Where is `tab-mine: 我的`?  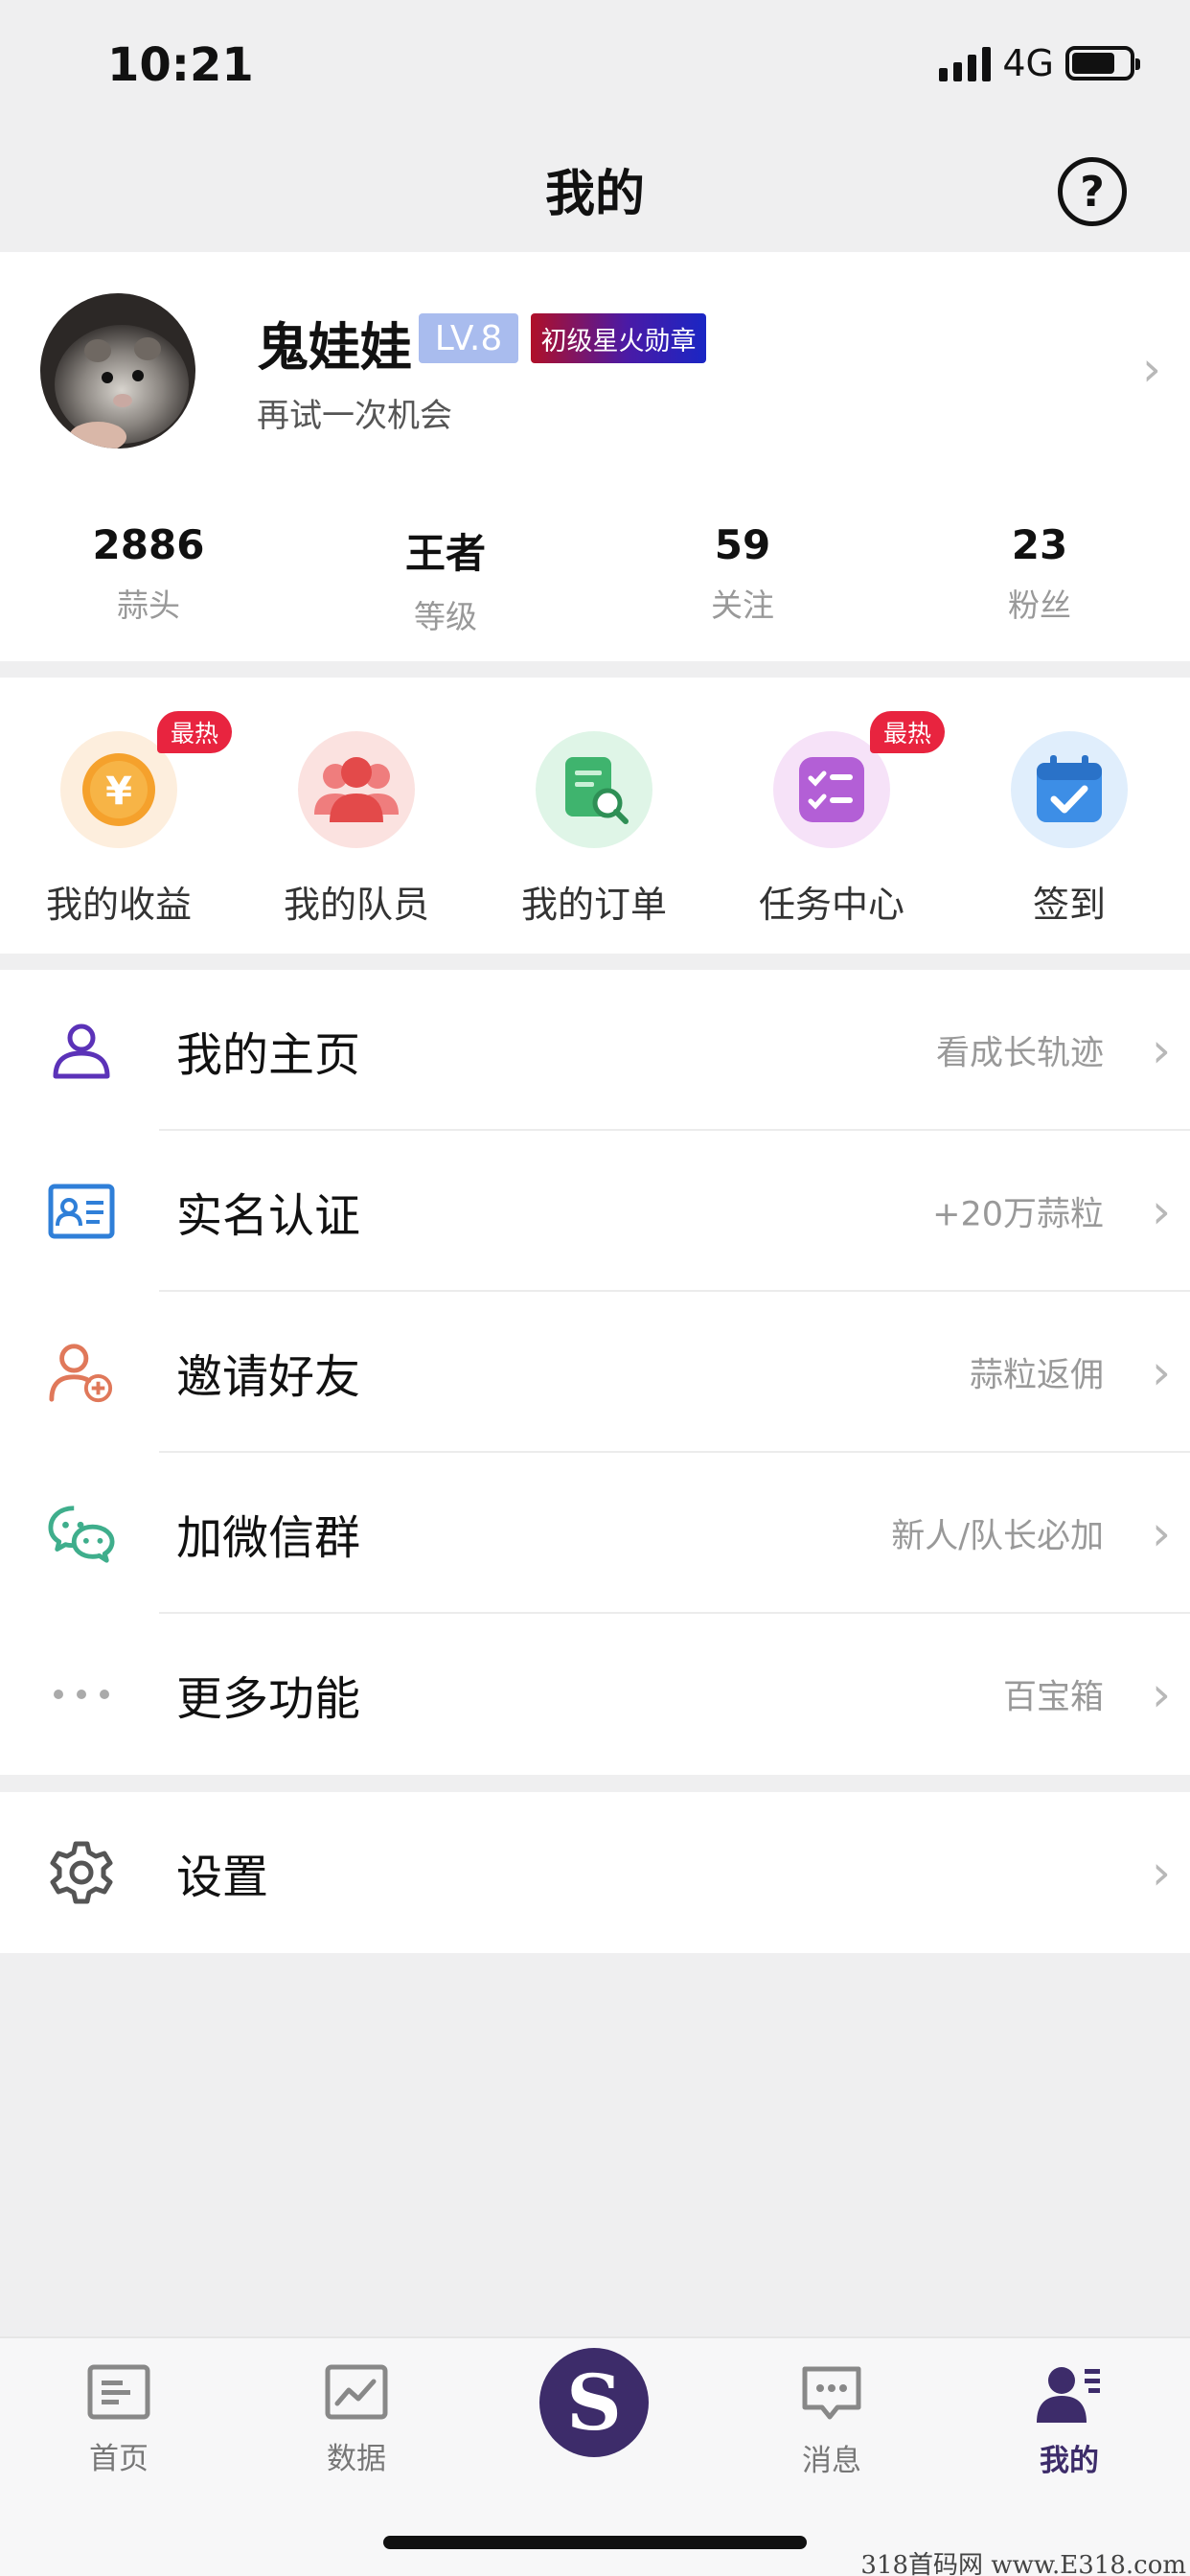
tab-mine: 我的 is located at coordinates (1069, 2421).